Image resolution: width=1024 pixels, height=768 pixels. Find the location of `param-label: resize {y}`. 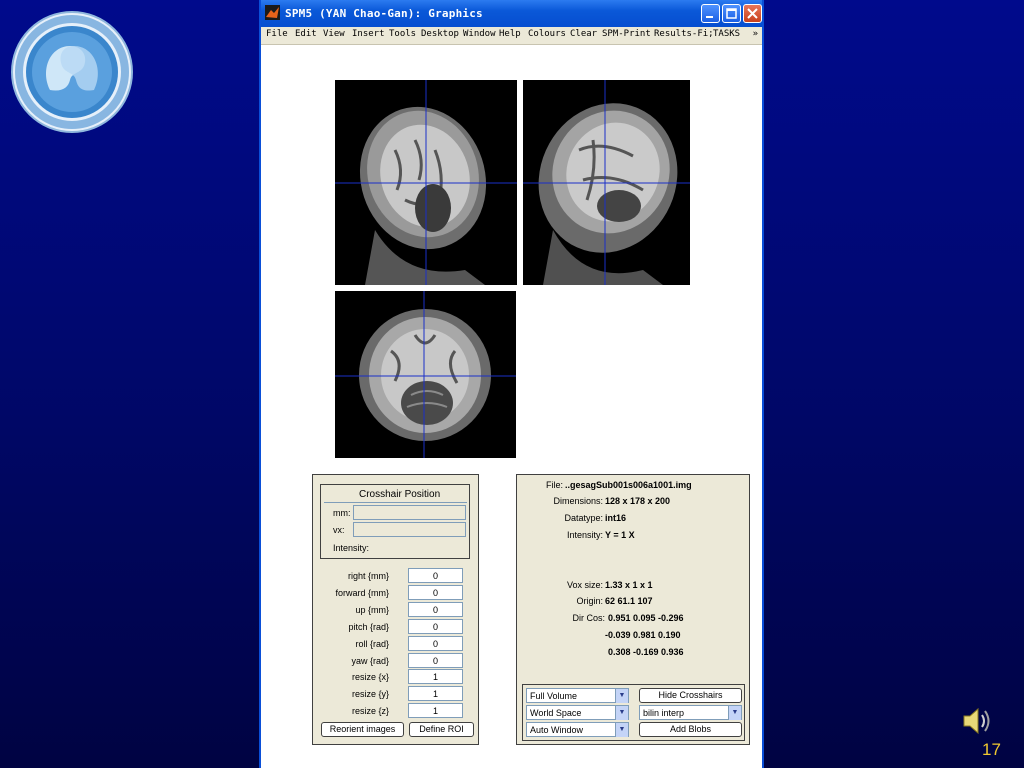

param-label: resize {y} is located at coordinates (370, 694).